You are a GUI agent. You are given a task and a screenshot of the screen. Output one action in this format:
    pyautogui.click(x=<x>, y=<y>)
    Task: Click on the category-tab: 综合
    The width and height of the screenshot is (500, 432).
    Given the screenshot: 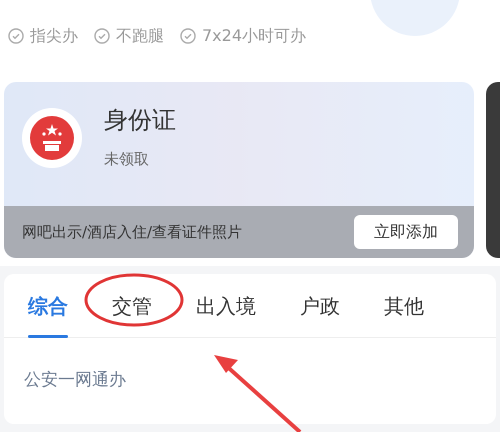 What is the action you would take?
    pyautogui.click(x=48, y=306)
    